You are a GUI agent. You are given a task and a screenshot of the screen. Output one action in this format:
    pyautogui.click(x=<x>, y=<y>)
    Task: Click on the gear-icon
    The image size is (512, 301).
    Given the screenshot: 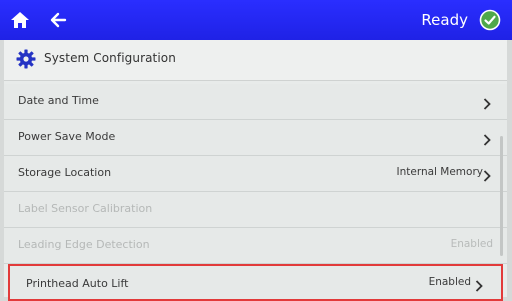 What is the action you would take?
    pyautogui.click(x=26, y=59)
    